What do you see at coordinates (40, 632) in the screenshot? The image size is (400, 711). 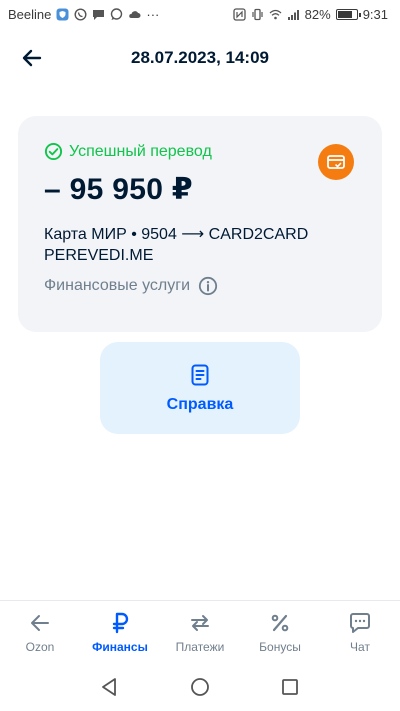 I see `nav-item-ozon: Ozon` at bounding box center [40, 632].